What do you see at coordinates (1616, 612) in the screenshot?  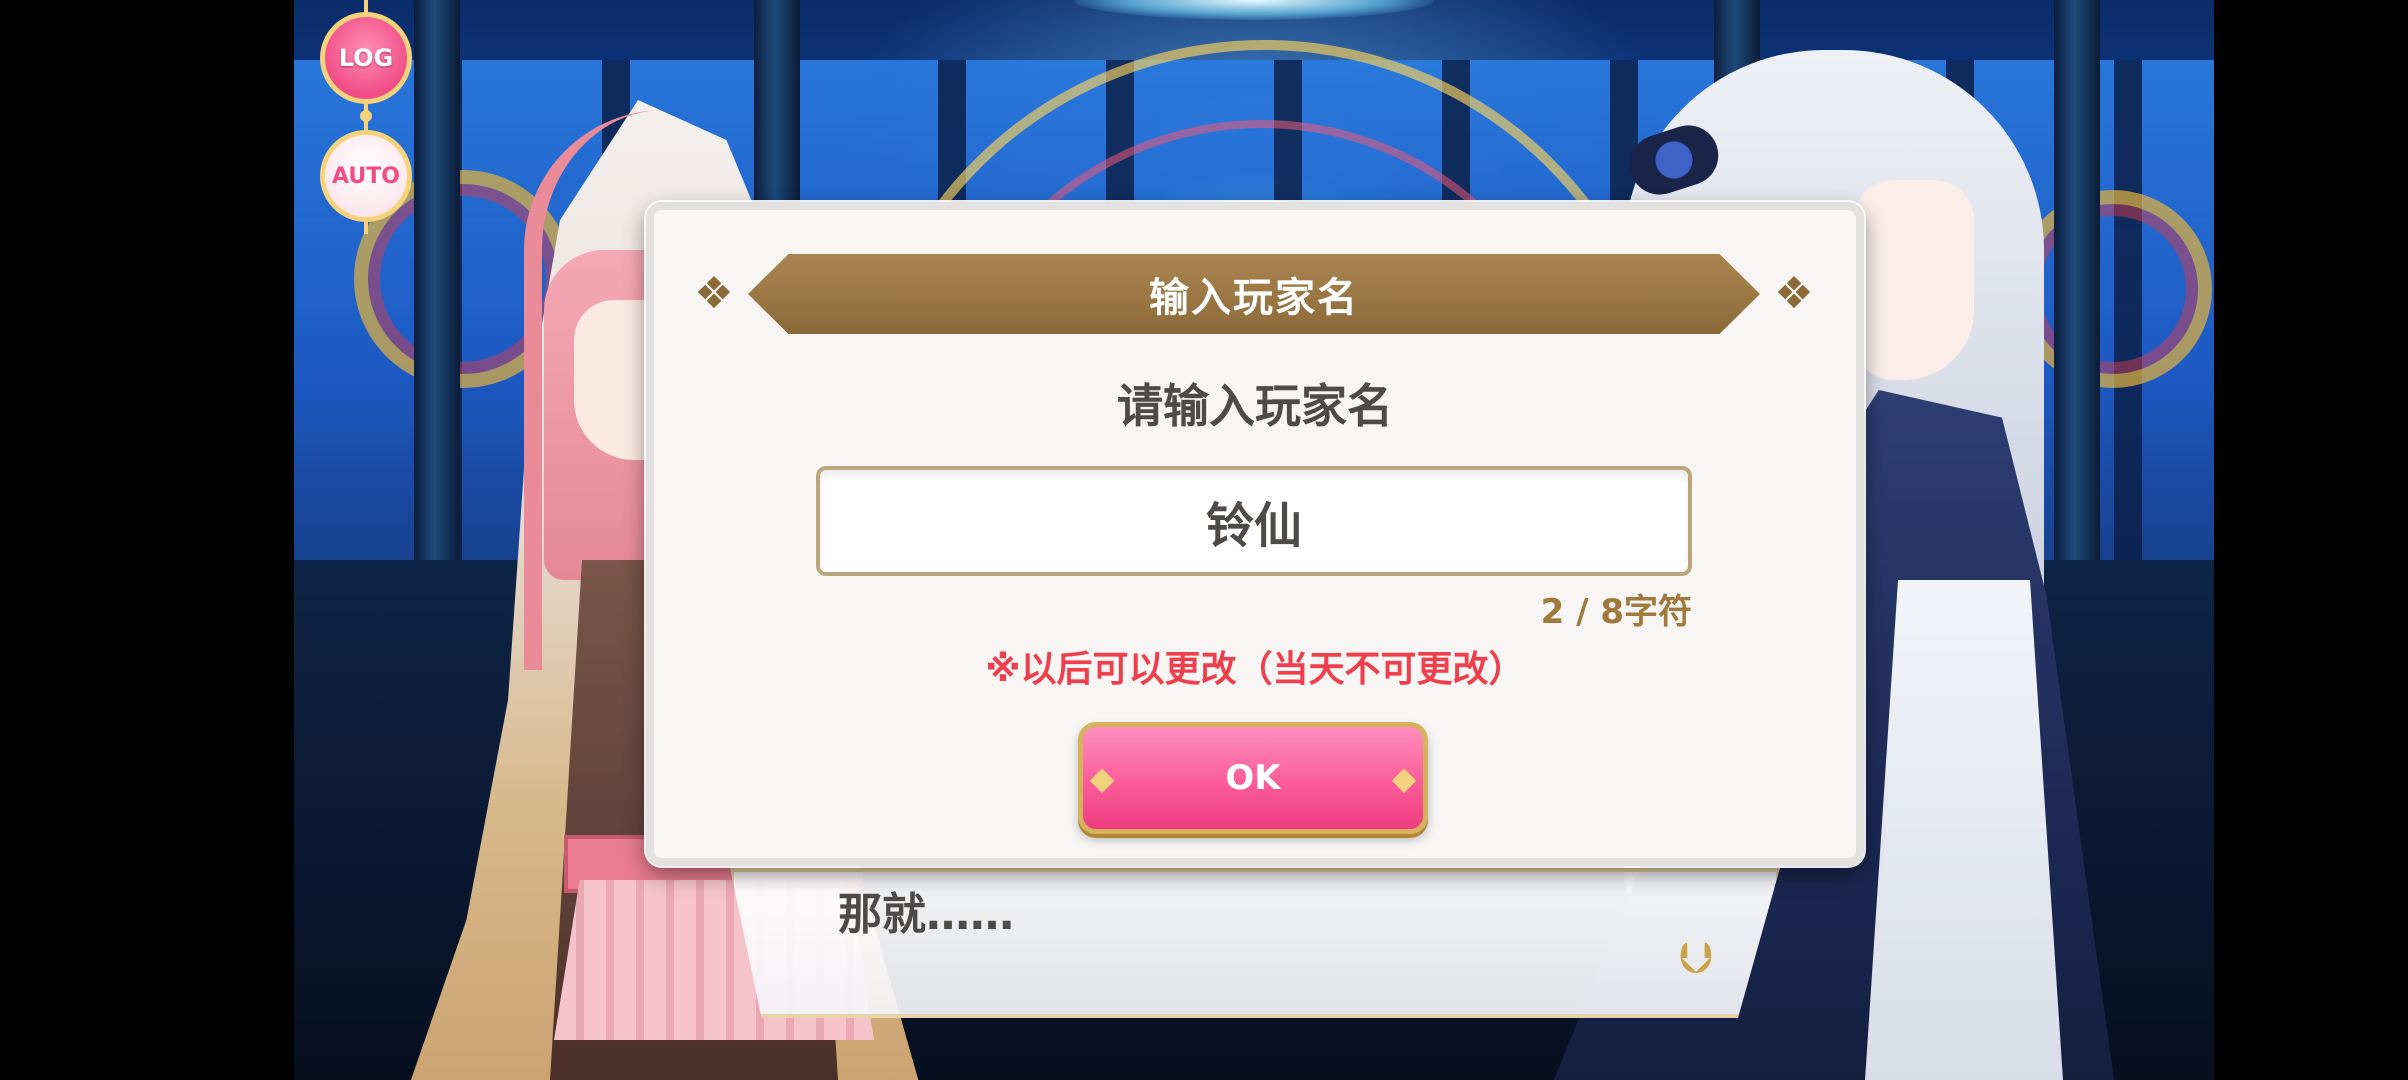 I see `character-count: 2 / 8字符` at bounding box center [1616, 612].